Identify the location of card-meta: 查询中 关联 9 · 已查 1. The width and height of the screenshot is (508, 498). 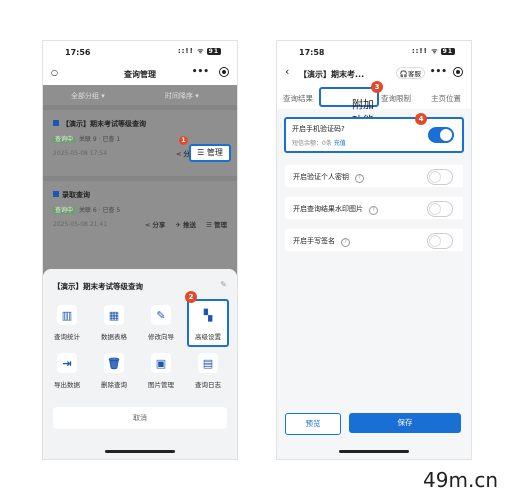
(86, 138).